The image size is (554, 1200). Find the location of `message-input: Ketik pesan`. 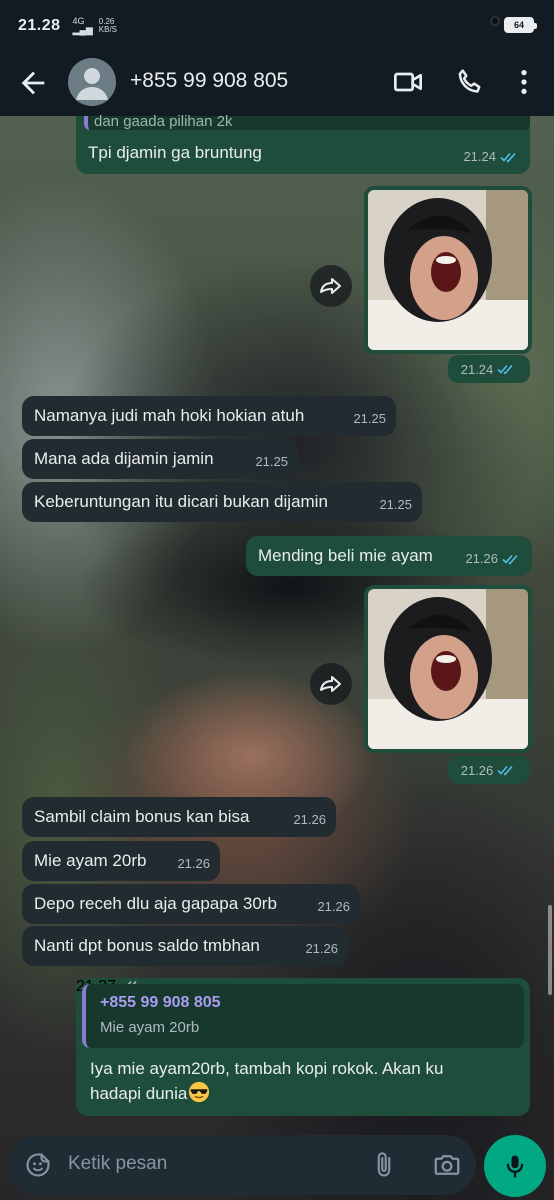

message-input: Ketik pesan is located at coordinates (117, 1164).